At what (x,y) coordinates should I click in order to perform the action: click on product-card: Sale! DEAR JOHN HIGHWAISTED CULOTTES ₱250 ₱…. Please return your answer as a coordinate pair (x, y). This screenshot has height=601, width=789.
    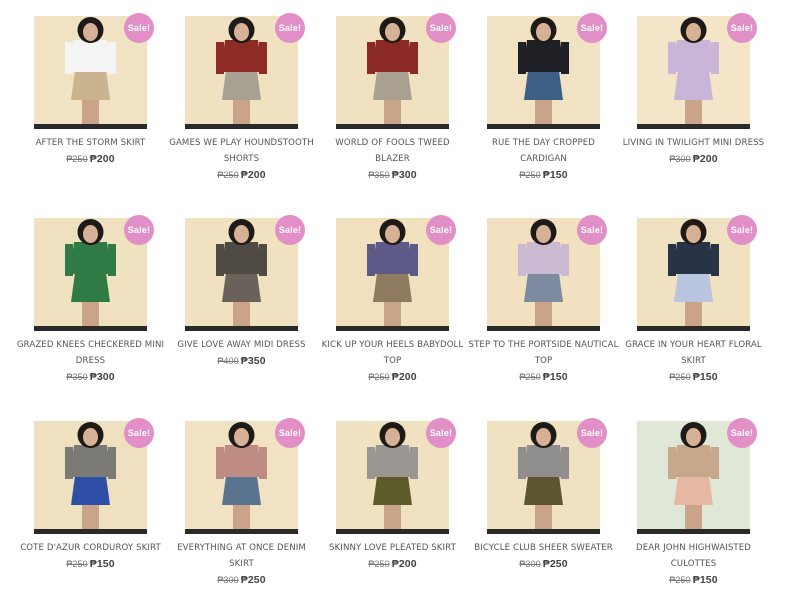
    Looking at the image, I should click on (711, 509).